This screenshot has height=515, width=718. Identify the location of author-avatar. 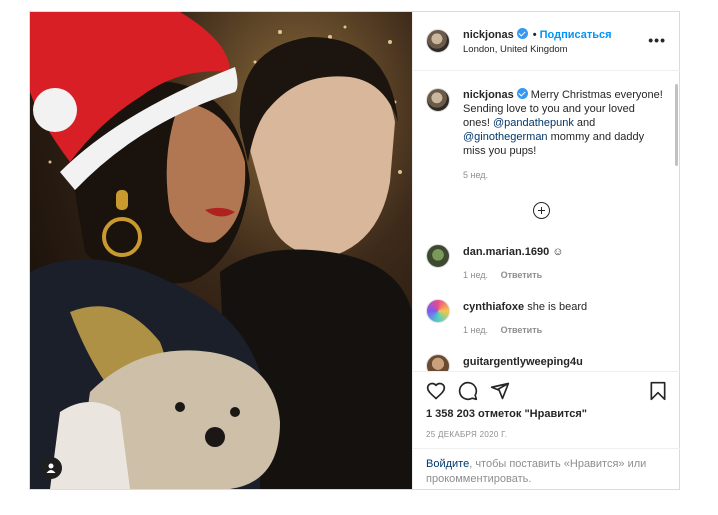
(438, 41).